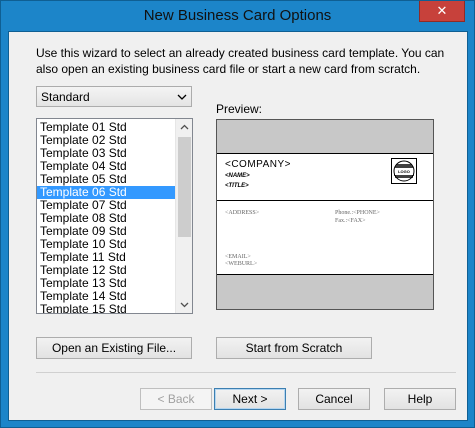  I want to click on card-web-field: <WEBURL>, so click(241, 264).